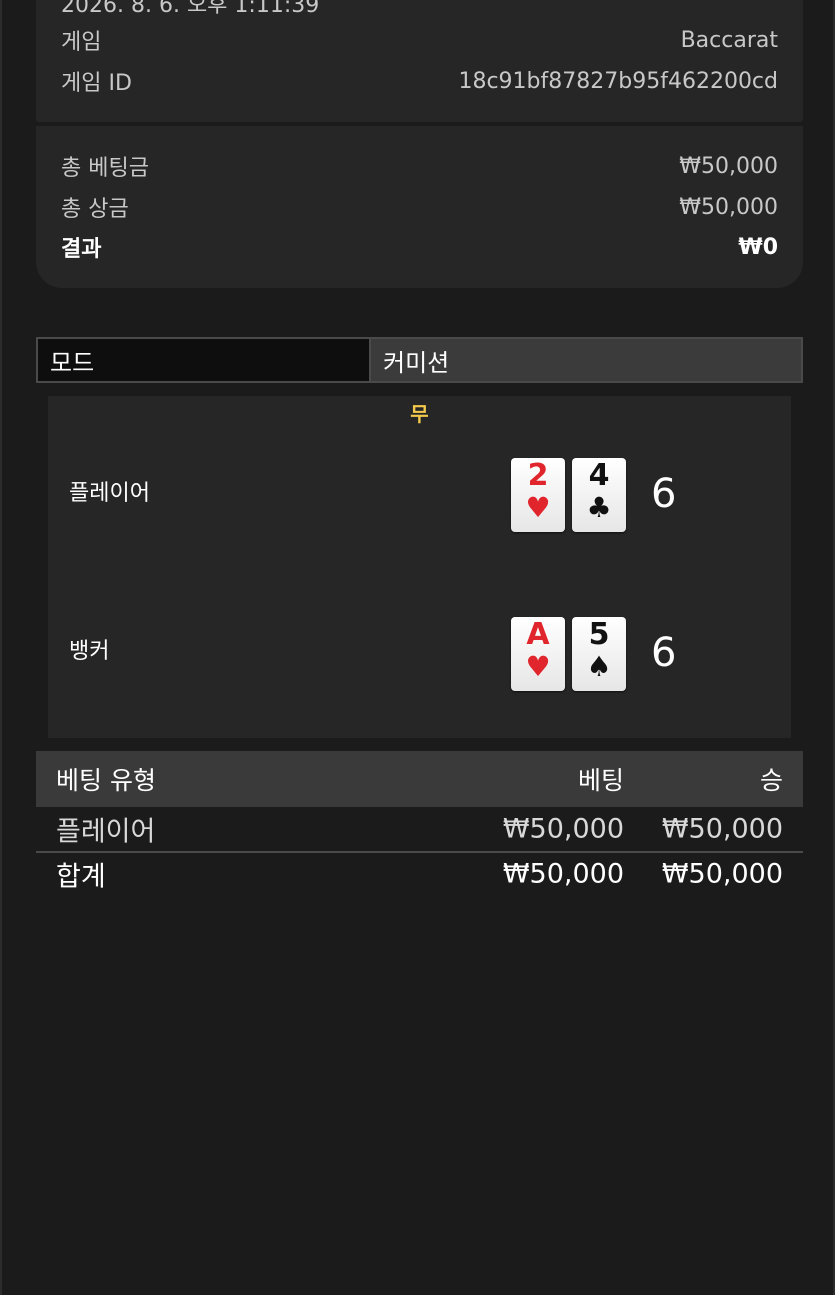 Image resolution: width=835 pixels, height=1295 pixels. I want to click on player-card-1-rank: 2, so click(538, 475).